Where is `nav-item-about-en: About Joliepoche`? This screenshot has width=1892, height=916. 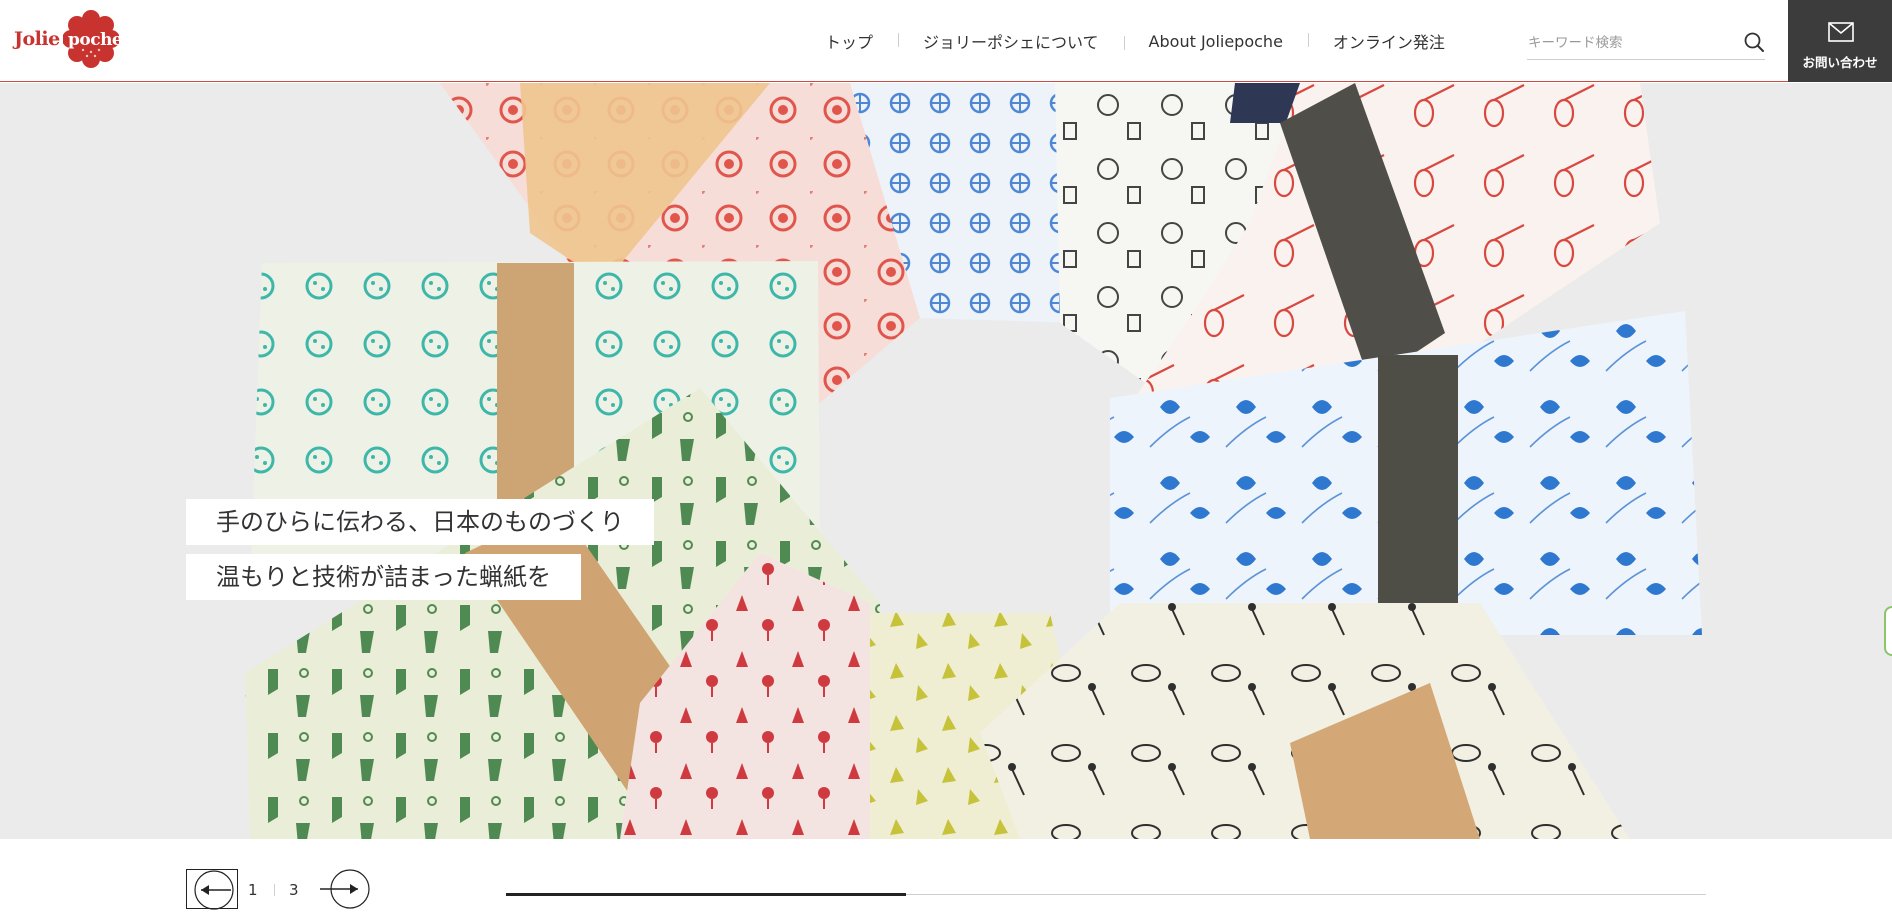
nav-item-about-en: About Joliepoche is located at coordinates (1215, 41).